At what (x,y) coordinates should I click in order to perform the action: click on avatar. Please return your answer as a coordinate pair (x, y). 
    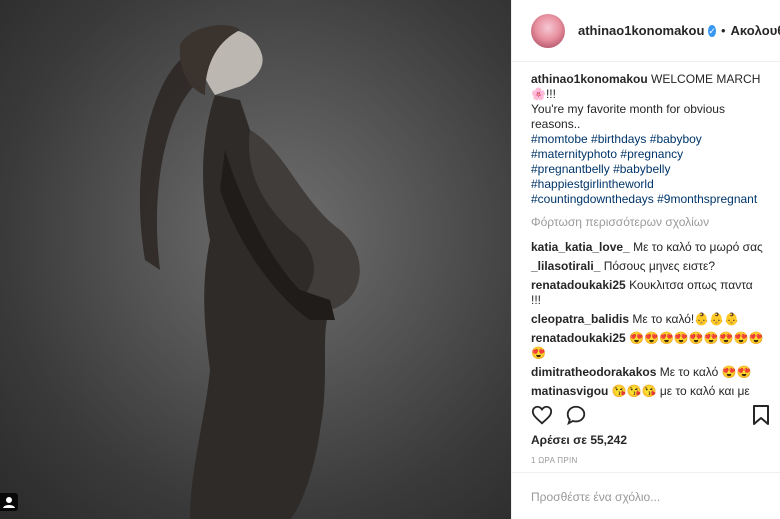
    Looking at the image, I should click on (548, 30).